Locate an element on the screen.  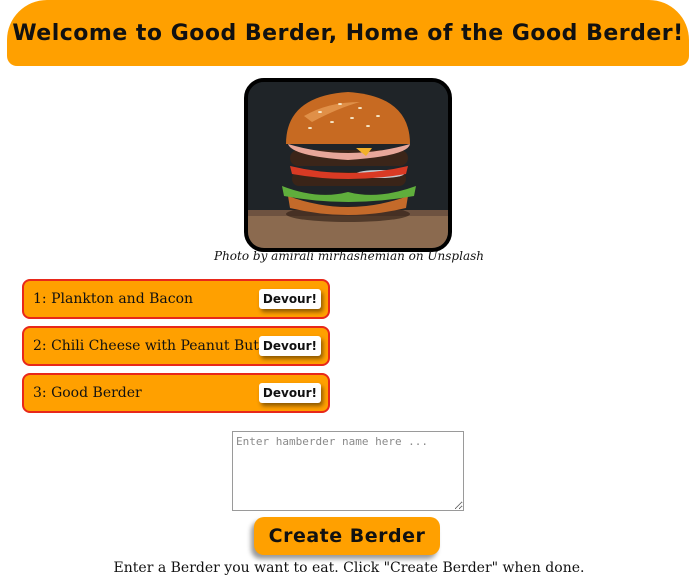
berder-name: 3: Good Berder is located at coordinates (87, 393).